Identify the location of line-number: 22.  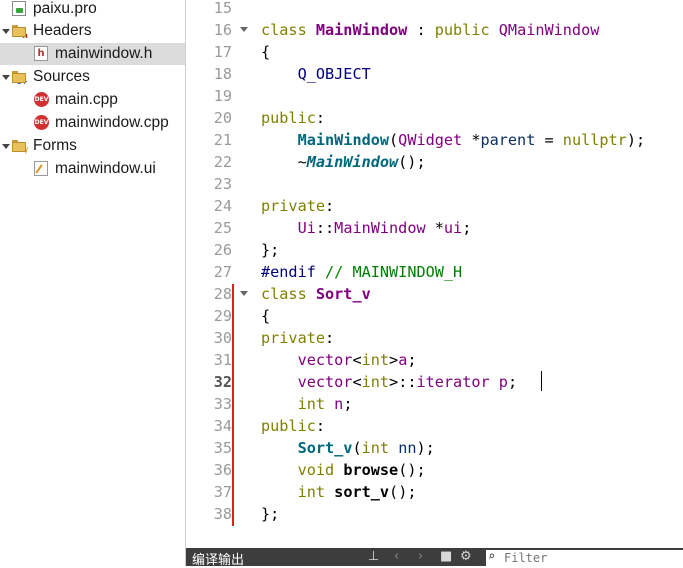
(222, 162).